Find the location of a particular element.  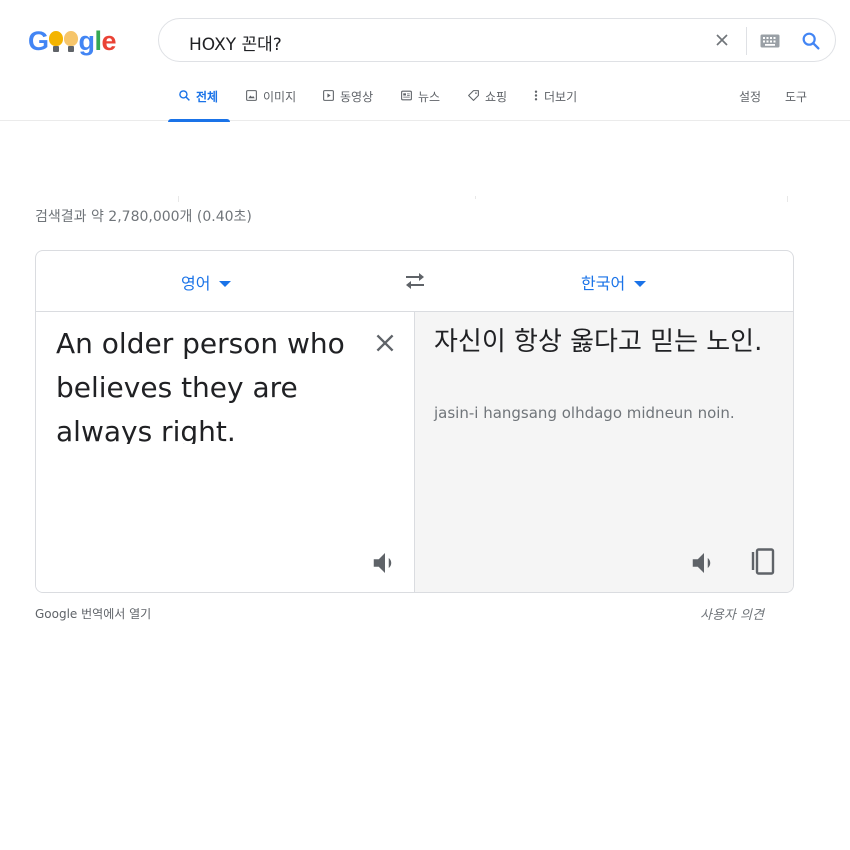

tab-videos: 동영상 is located at coordinates (347, 104).